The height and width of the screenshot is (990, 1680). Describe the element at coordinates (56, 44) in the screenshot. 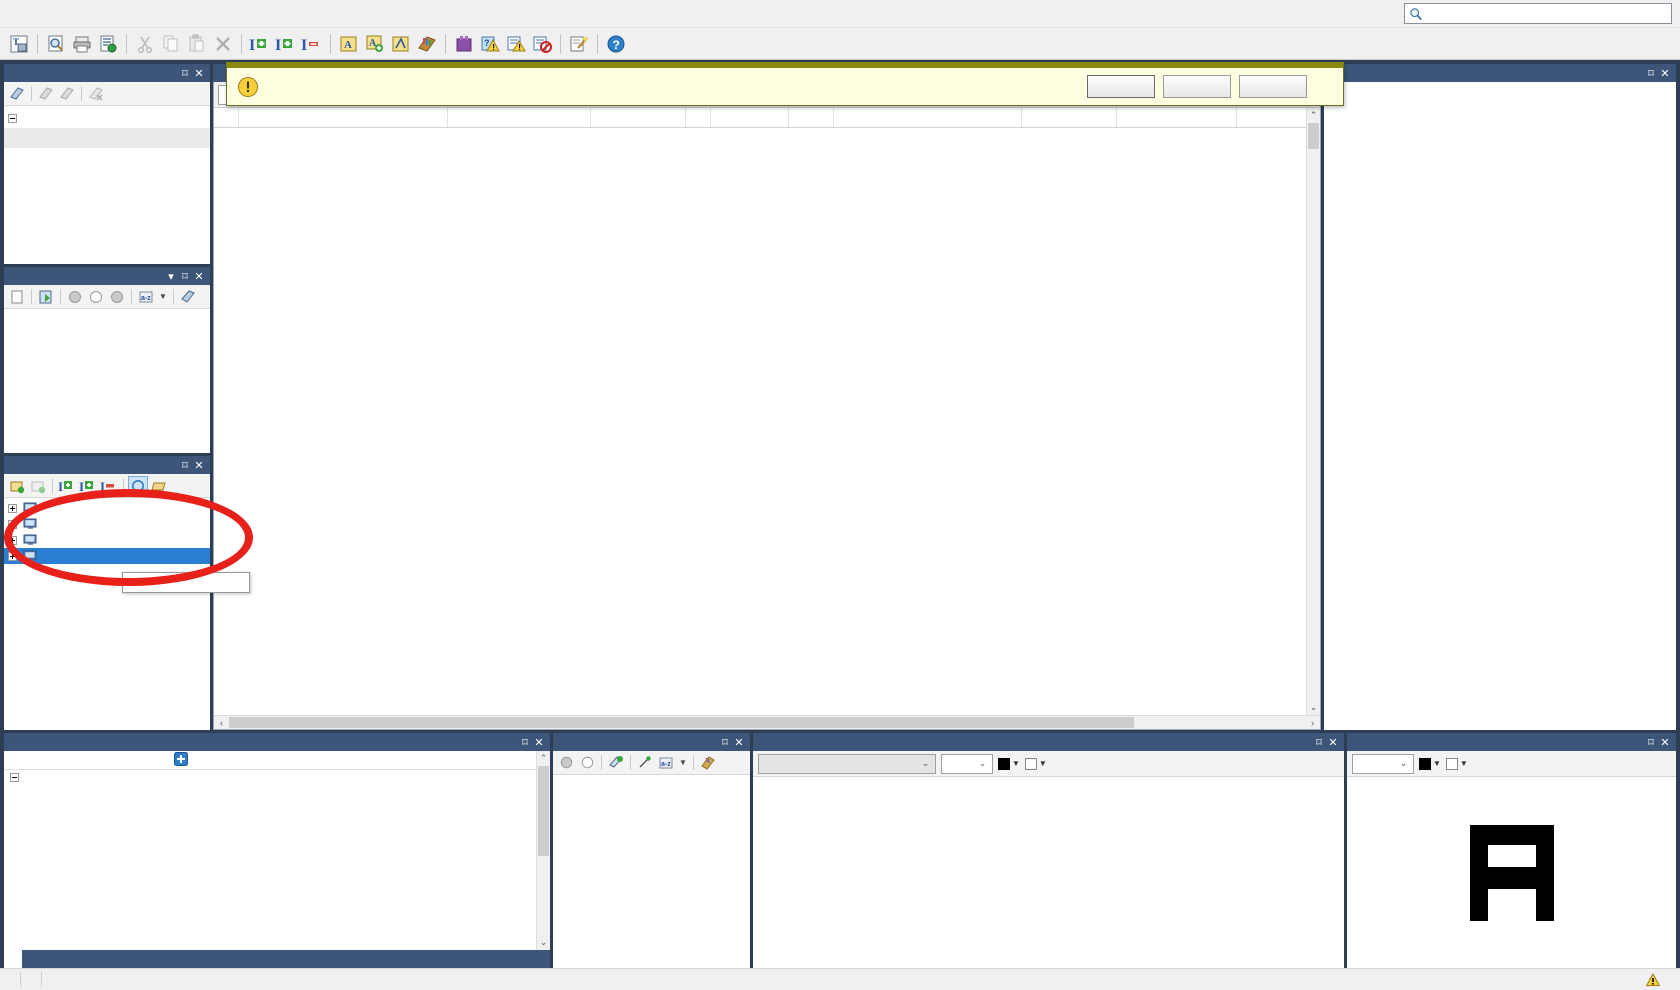

I see `print-preview-icon` at that location.